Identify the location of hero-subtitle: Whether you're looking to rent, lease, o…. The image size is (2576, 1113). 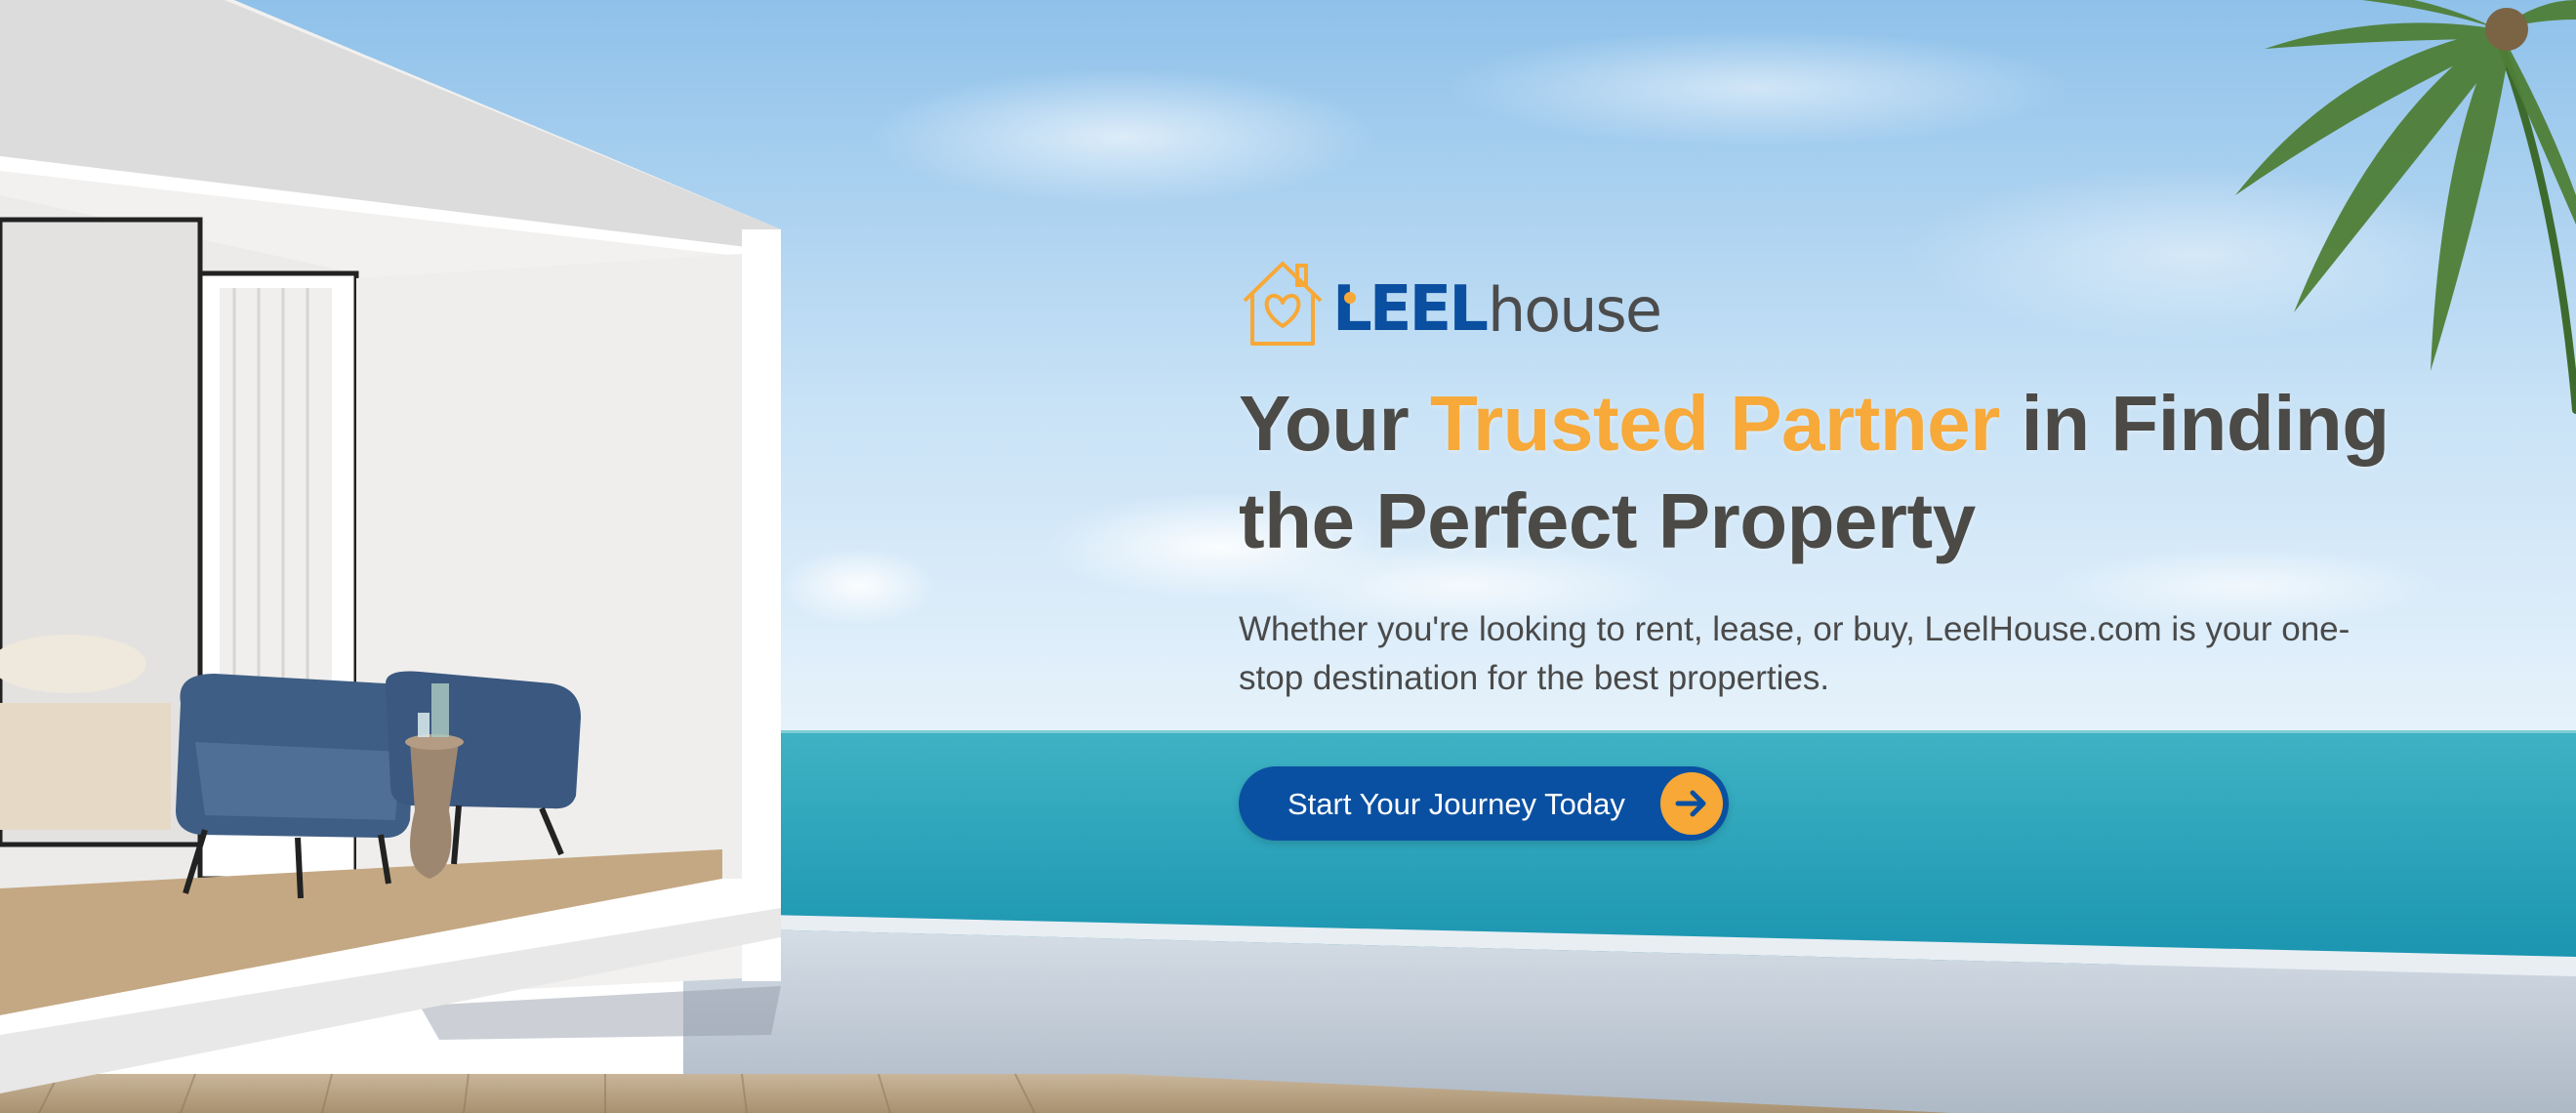
(1795, 654).